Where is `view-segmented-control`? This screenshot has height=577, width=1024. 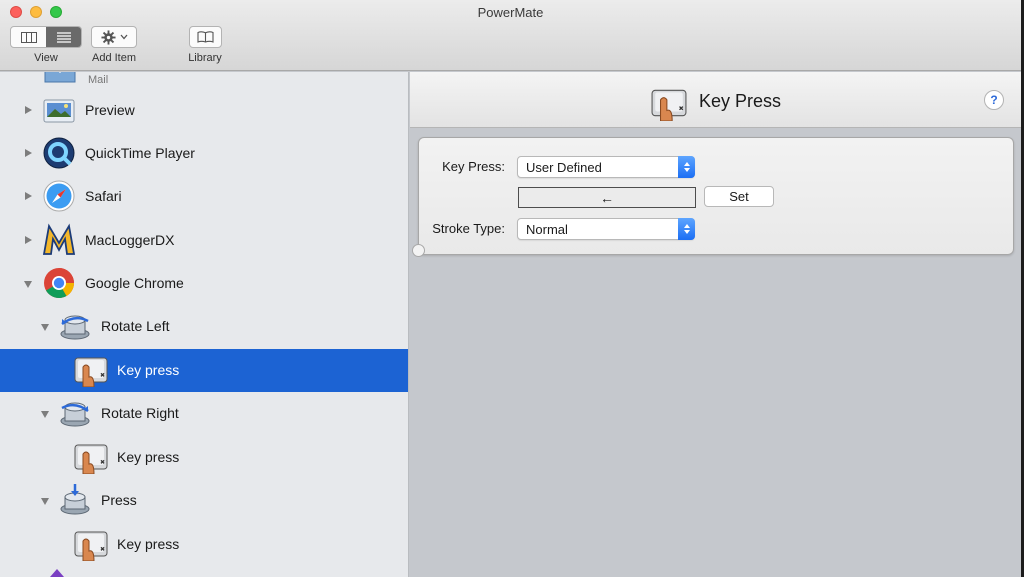
view-segmented-control is located at coordinates (46, 37).